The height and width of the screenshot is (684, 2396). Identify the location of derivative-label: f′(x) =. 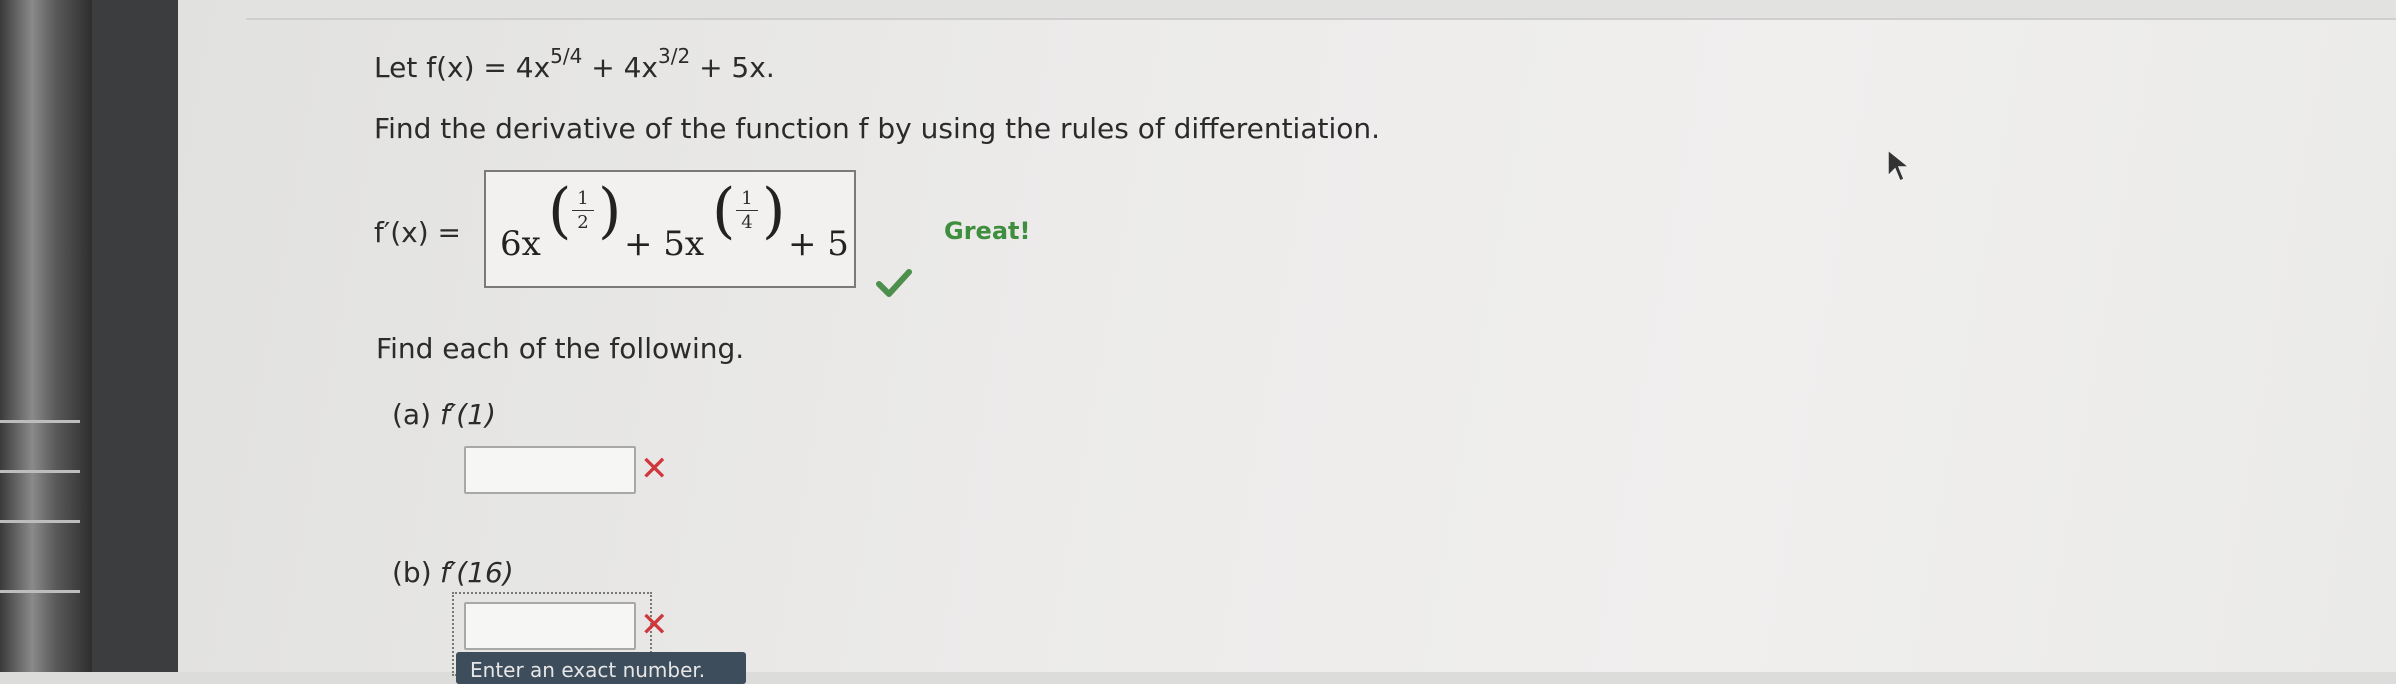
(417, 232).